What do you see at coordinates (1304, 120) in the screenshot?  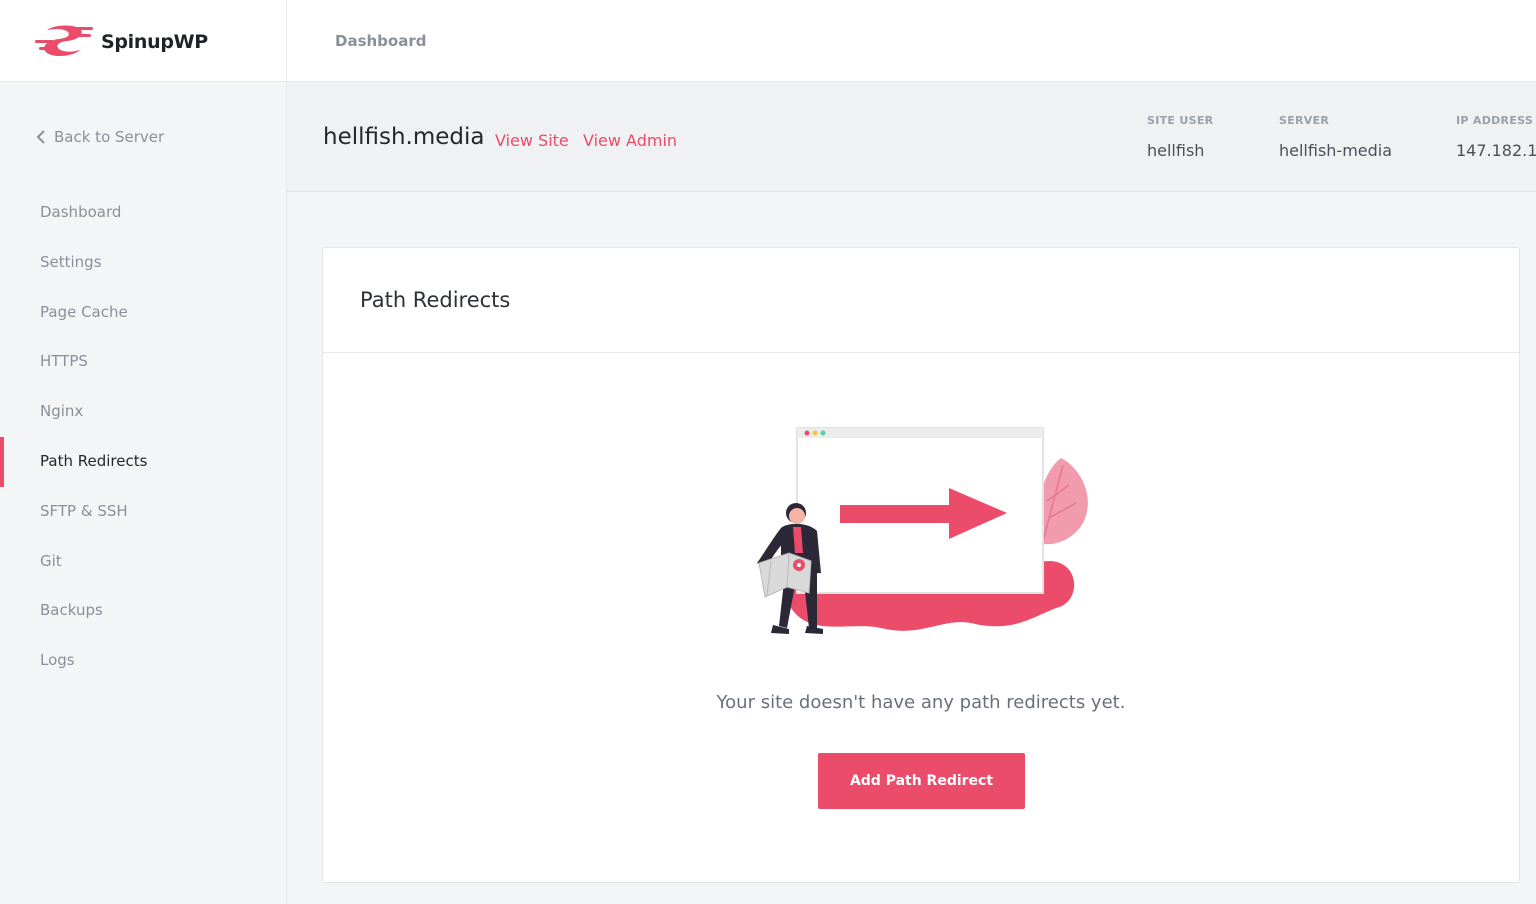 I see `server-label: SERVER` at bounding box center [1304, 120].